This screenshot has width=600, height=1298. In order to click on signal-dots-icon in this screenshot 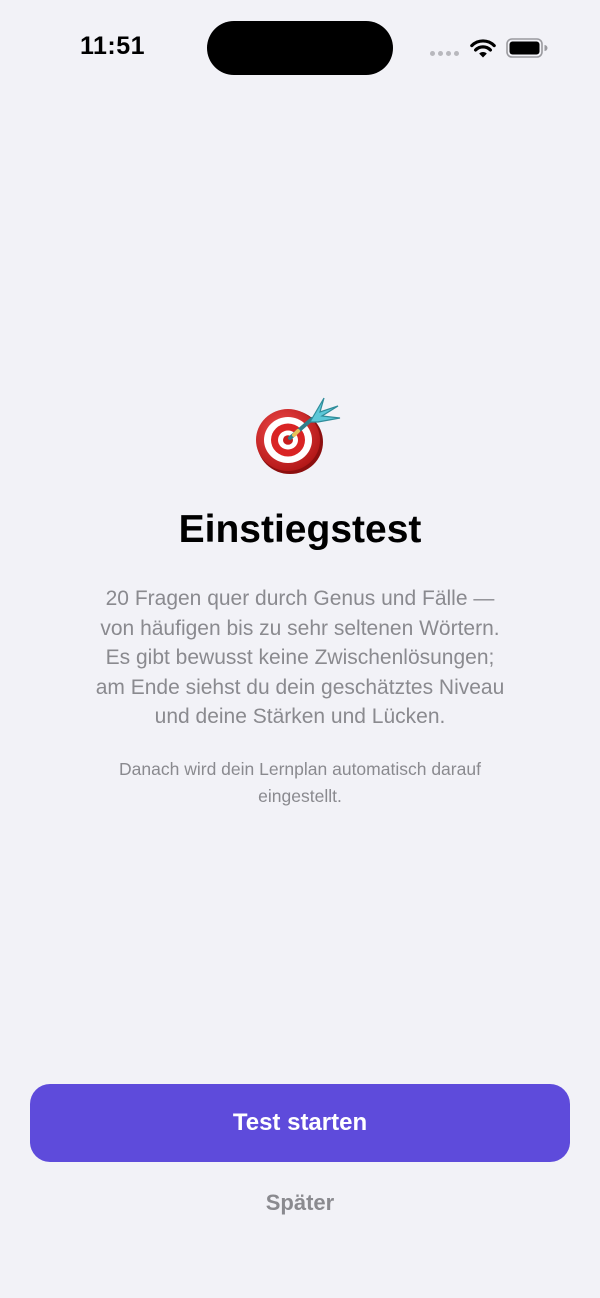, I will do `click(445, 54)`.